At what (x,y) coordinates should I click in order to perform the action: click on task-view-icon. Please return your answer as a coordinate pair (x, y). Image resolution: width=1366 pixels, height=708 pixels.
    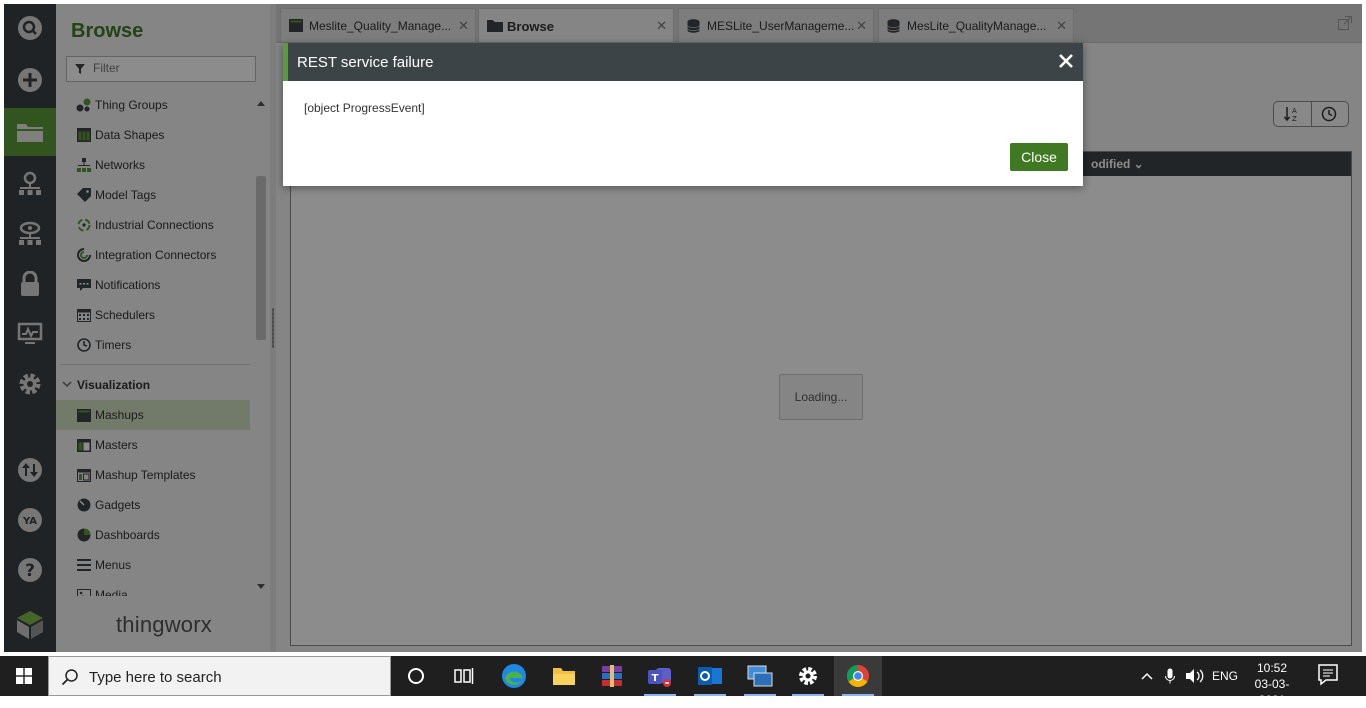
    Looking at the image, I should click on (464, 676).